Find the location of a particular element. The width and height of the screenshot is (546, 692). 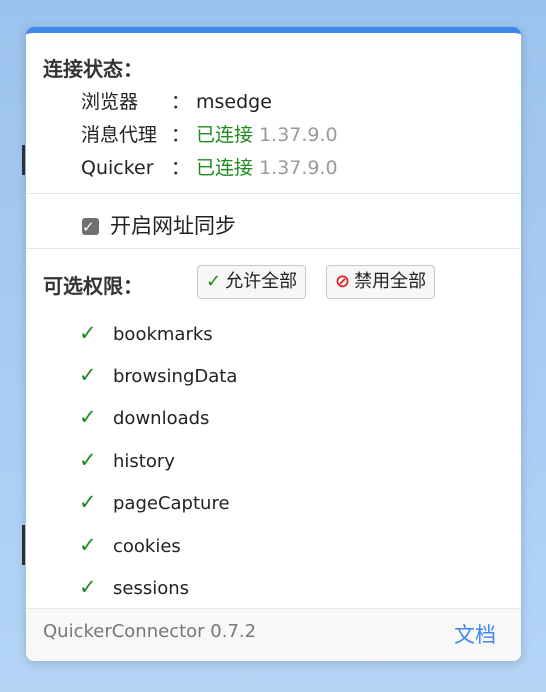

permission-item-browsingdata: ✓ browsingData is located at coordinates (158, 375).